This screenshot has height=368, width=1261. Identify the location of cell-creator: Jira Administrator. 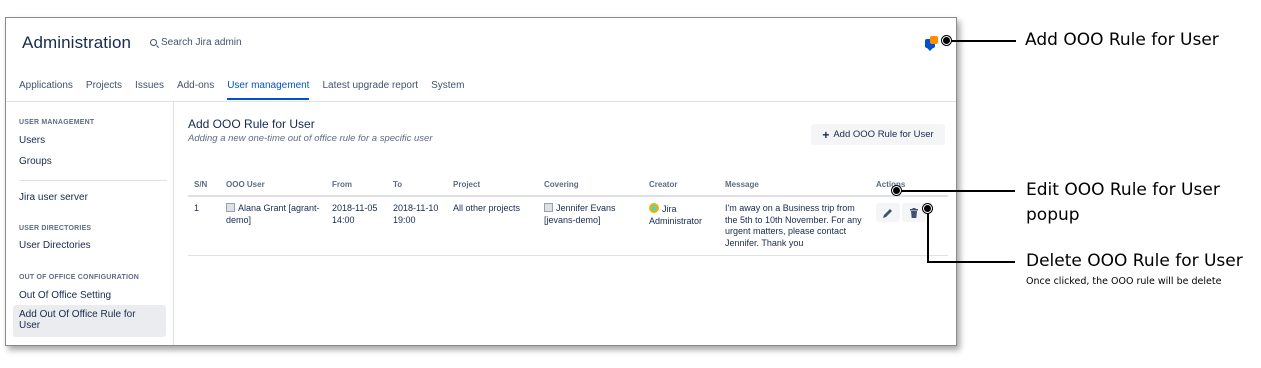
(681, 226).